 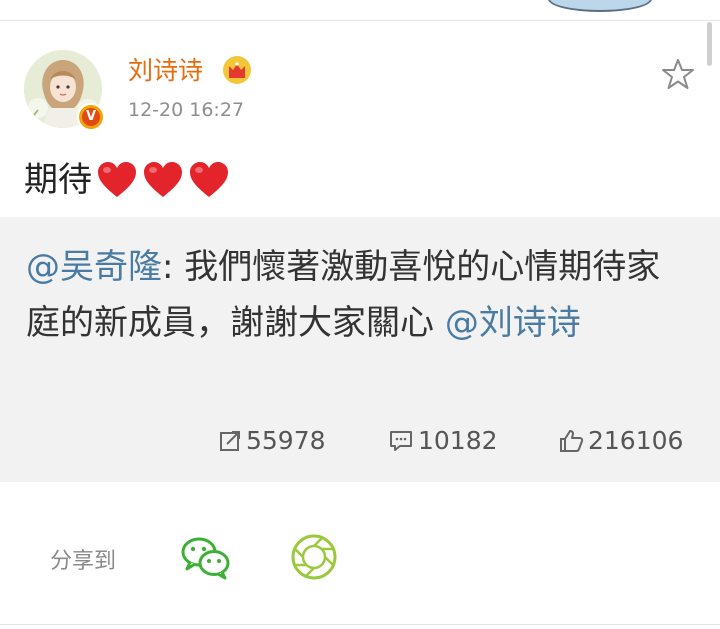 I want to click on post-timestamp: 12-20 16:27, so click(x=186, y=110).